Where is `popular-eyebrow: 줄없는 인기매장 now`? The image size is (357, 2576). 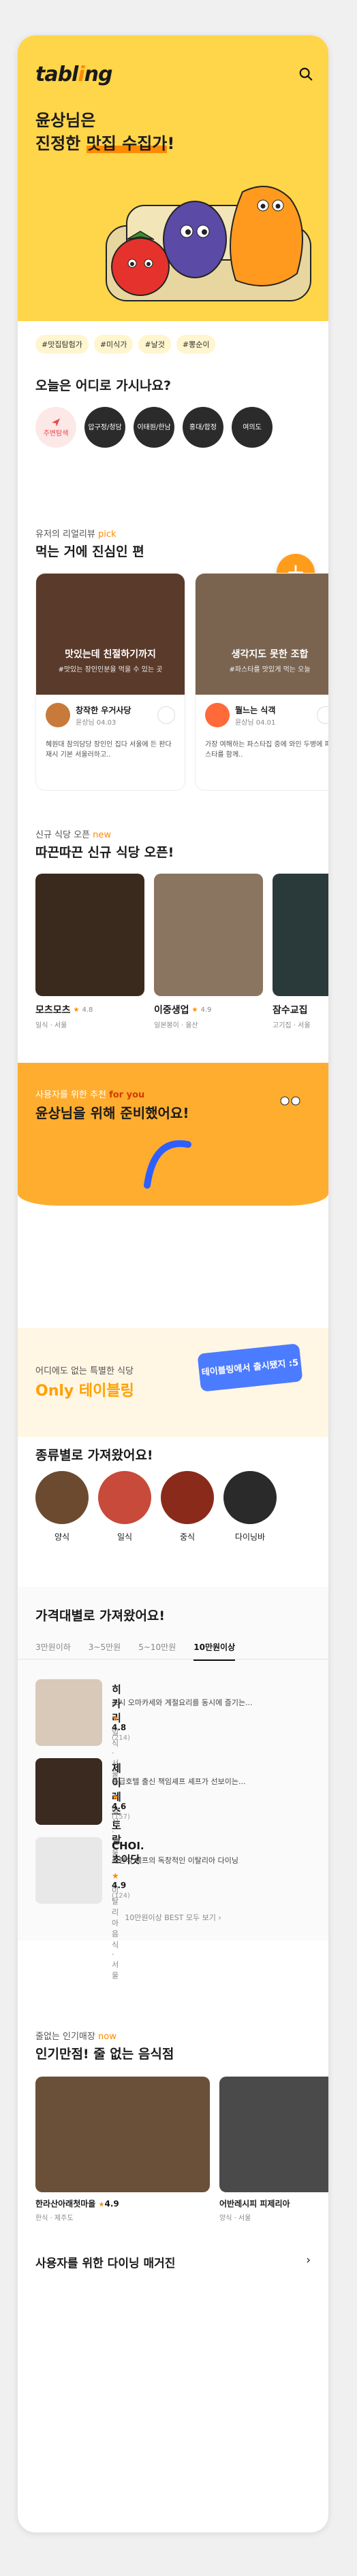 popular-eyebrow: 줄없는 인기매장 now is located at coordinates (76, 2037).